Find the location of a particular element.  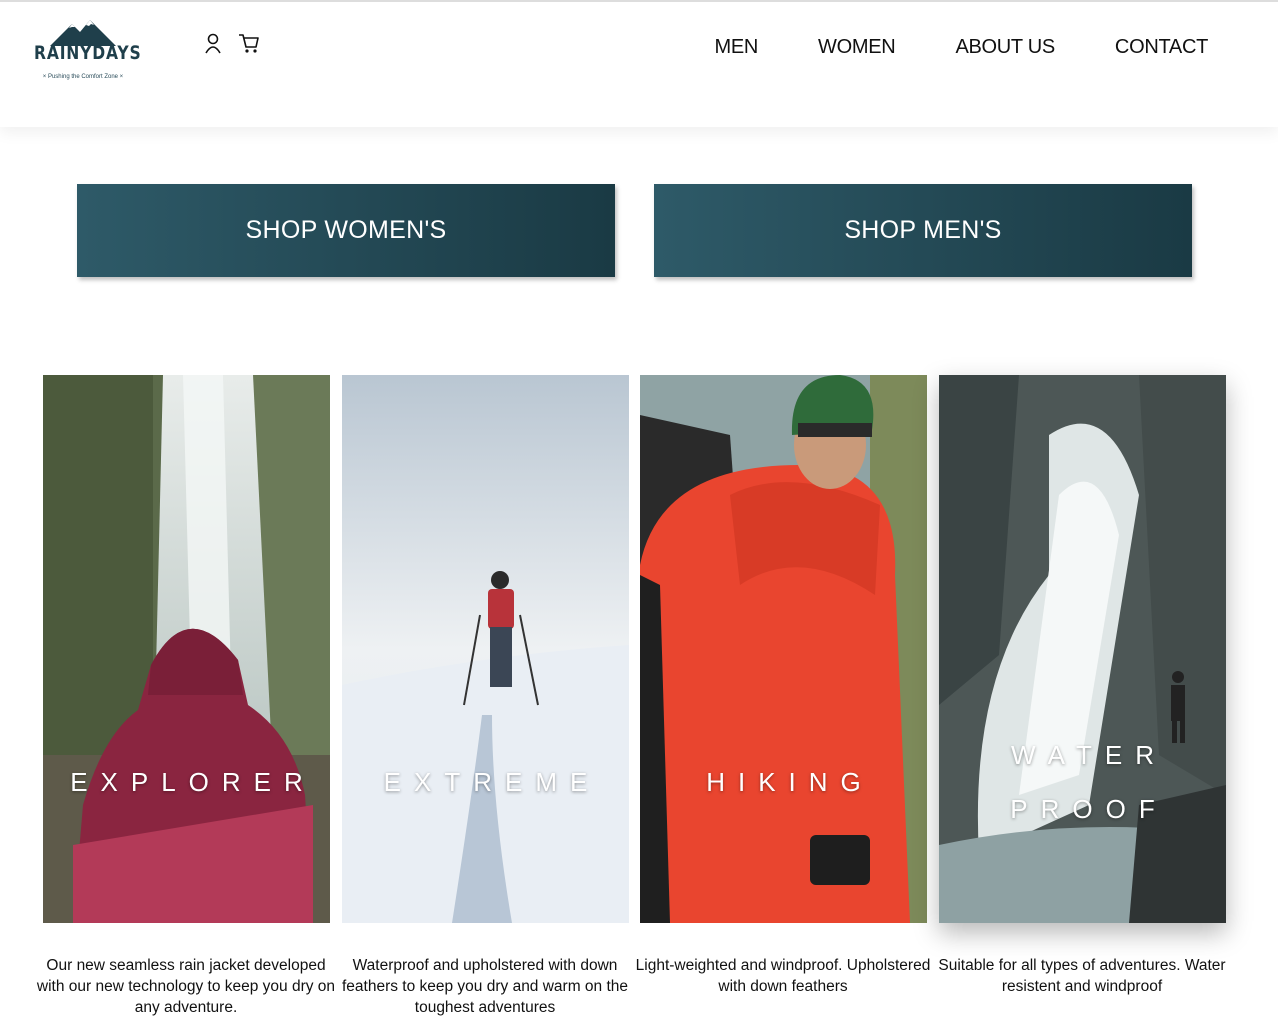

user-icon is located at coordinates (214, 43).